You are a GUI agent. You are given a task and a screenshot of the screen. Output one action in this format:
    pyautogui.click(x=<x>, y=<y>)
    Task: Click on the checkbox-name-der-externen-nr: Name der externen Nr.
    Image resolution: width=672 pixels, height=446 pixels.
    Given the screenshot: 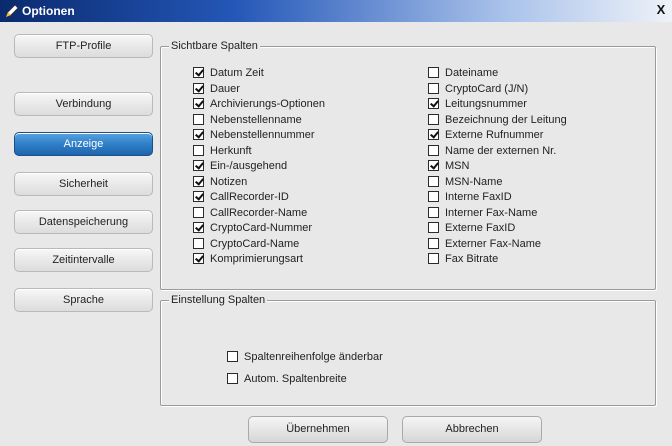 What is the action you would take?
    pyautogui.click(x=492, y=150)
    